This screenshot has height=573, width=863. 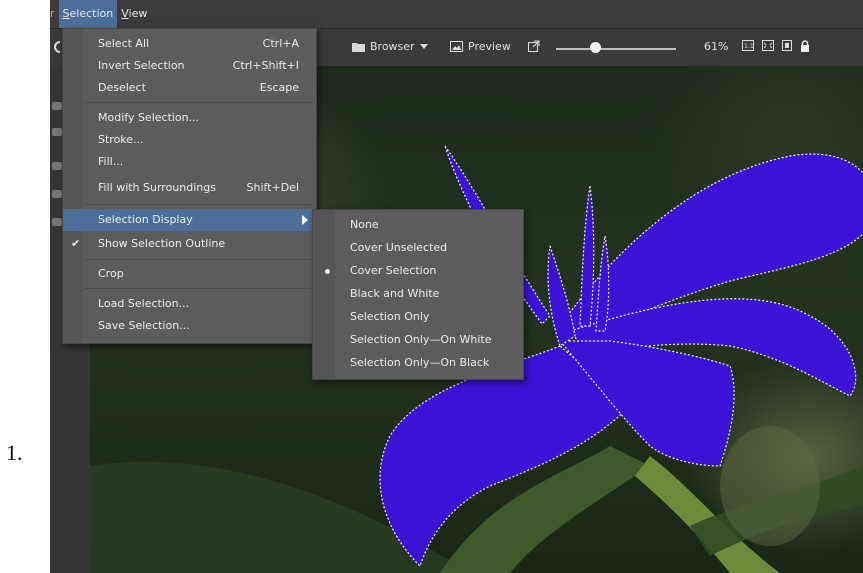 What do you see at coordinates (418, 225) in the screenshot?
I see `submenu-item-none: None` at bounding box center [418, 225].